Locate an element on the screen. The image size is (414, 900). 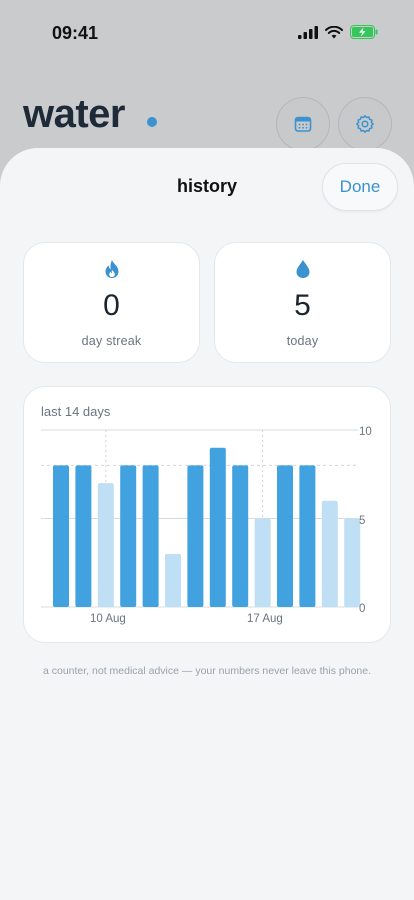
calendar-icon is located at coordinates (303, 124).